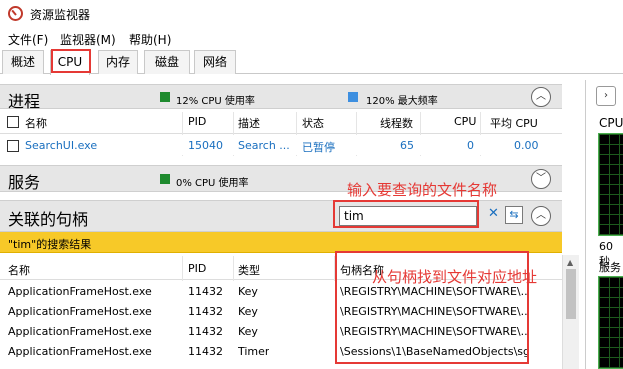  I want to click on col-handle-pid: PID, so click(197, 268).